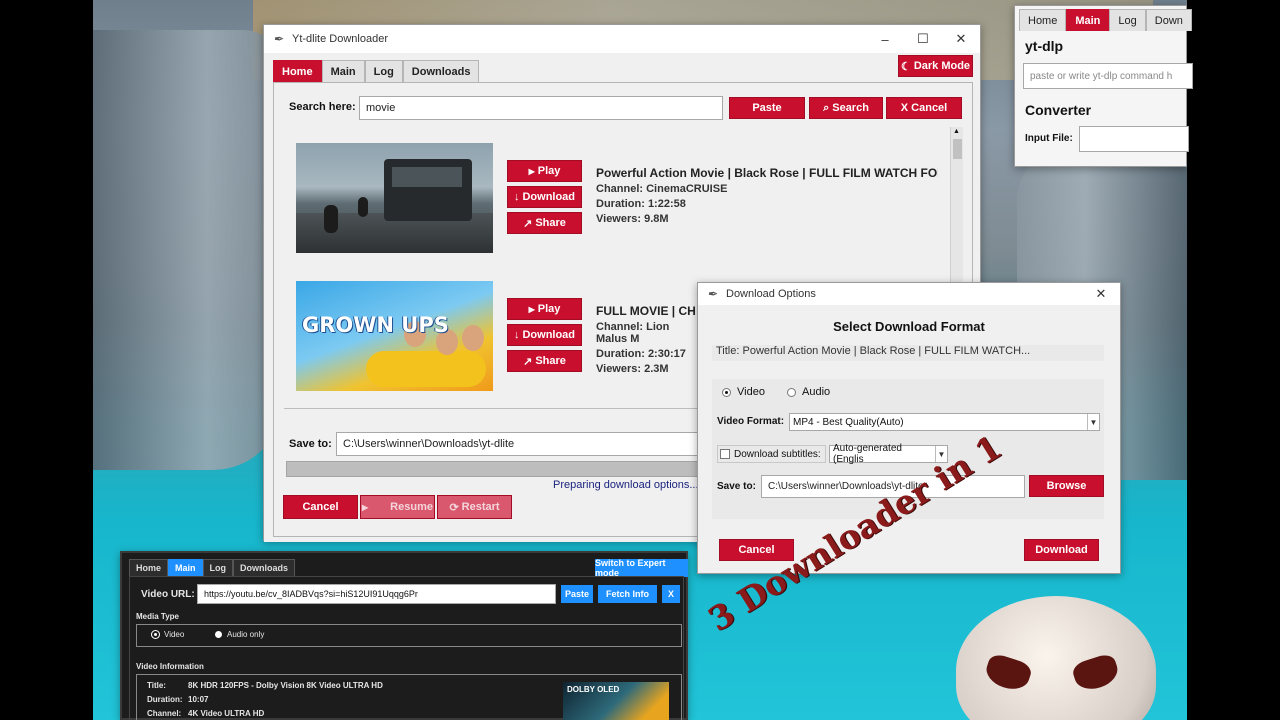 The image size is (1280, 720). I want to click on ytdlp-heading: yt-dlp, so click(1044, 46).